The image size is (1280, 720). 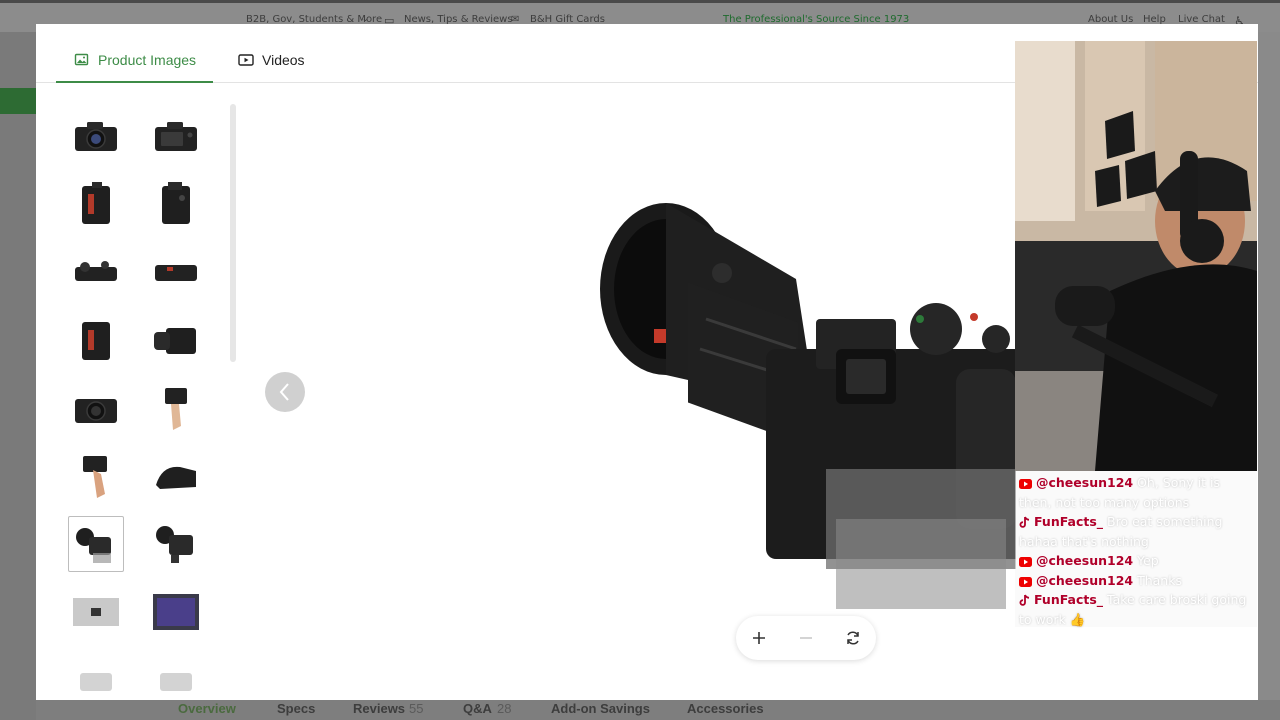 What do you see at coordinates (147, 60) in the screenshot?
I see `tab-label: Product Images` at bounding box center [147, 60].